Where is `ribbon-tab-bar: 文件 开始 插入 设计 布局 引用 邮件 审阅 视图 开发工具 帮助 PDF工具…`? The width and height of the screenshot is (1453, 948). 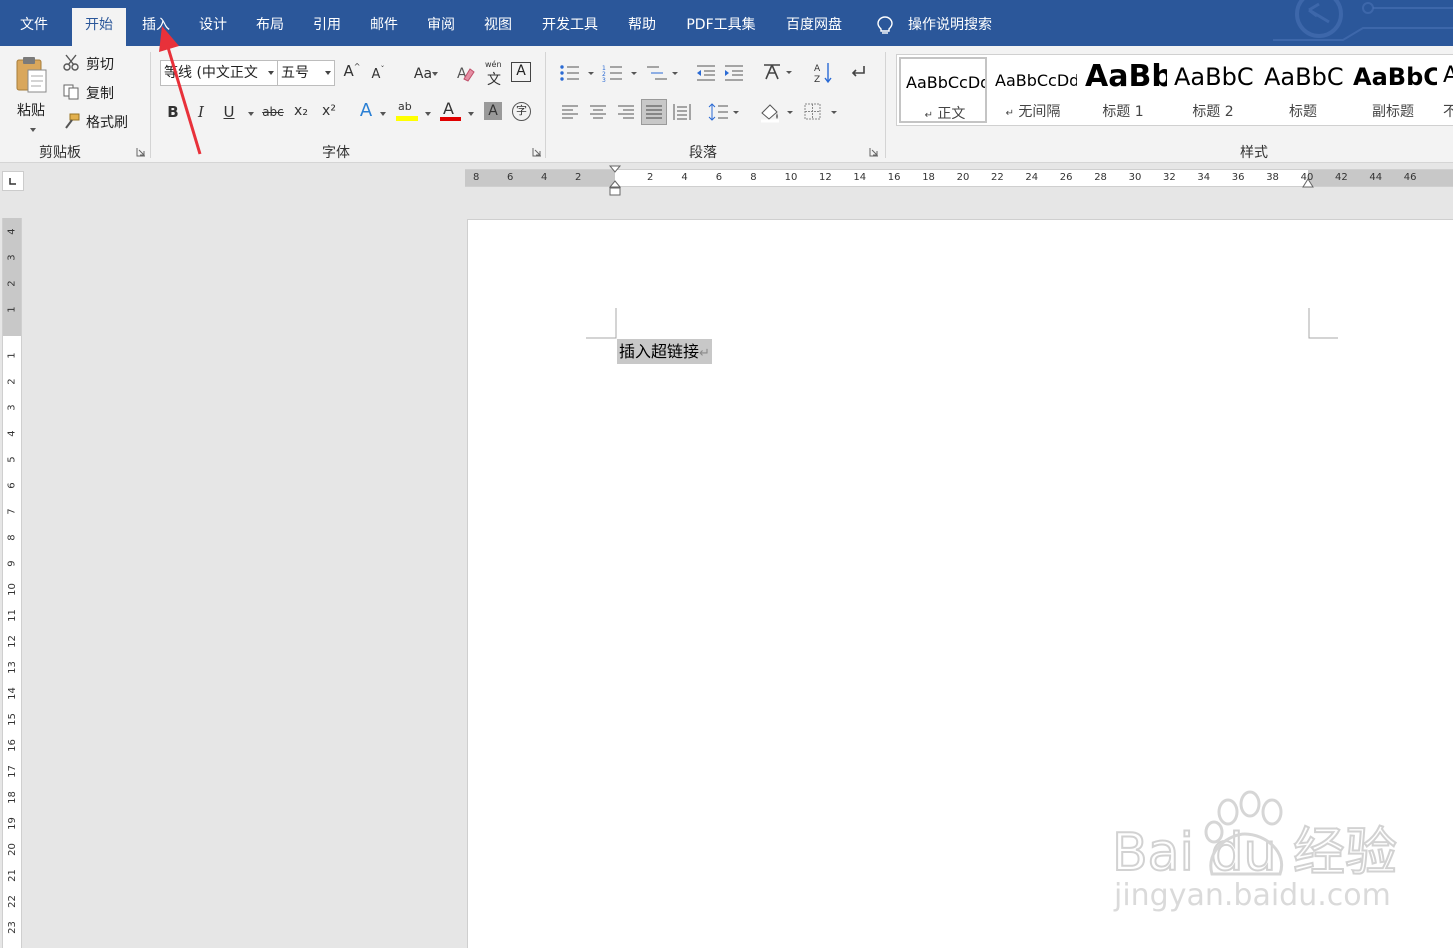
ribbon-tab-bar: 文件 开始 插入 设计 布局 引用 邮件 审阅 视图 开发工具 帮助 PDF工具… is located at coordinates (726, 23).